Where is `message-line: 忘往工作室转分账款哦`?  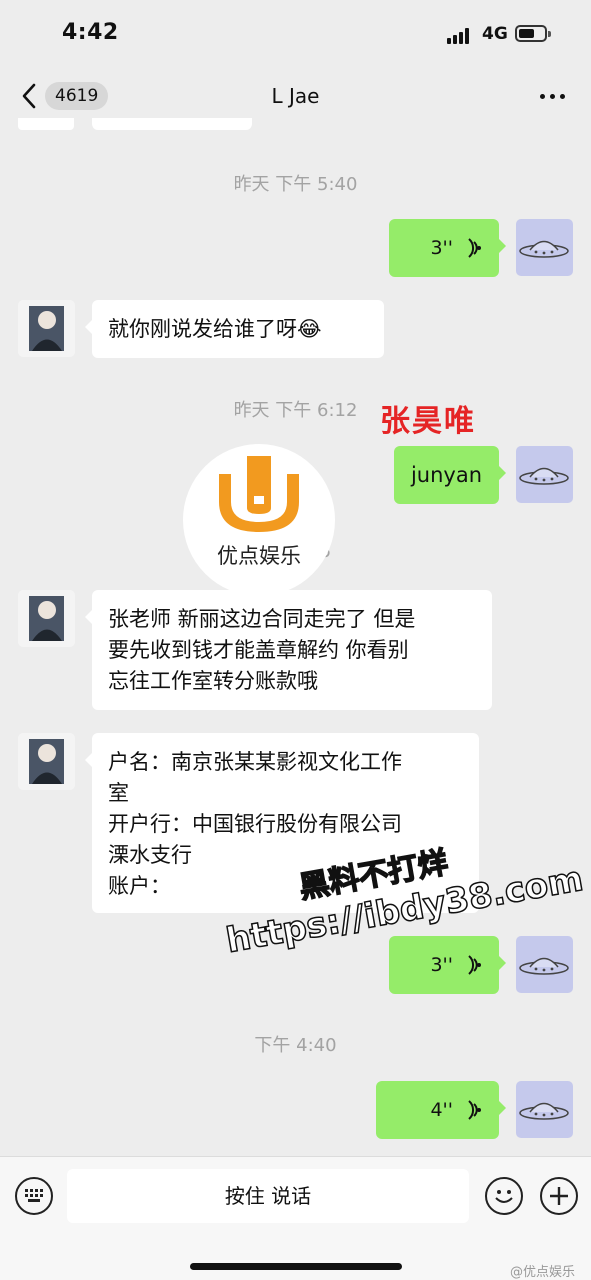 message-line: 忘往工作室转分账款哦 is located at coordinates (213, 681).